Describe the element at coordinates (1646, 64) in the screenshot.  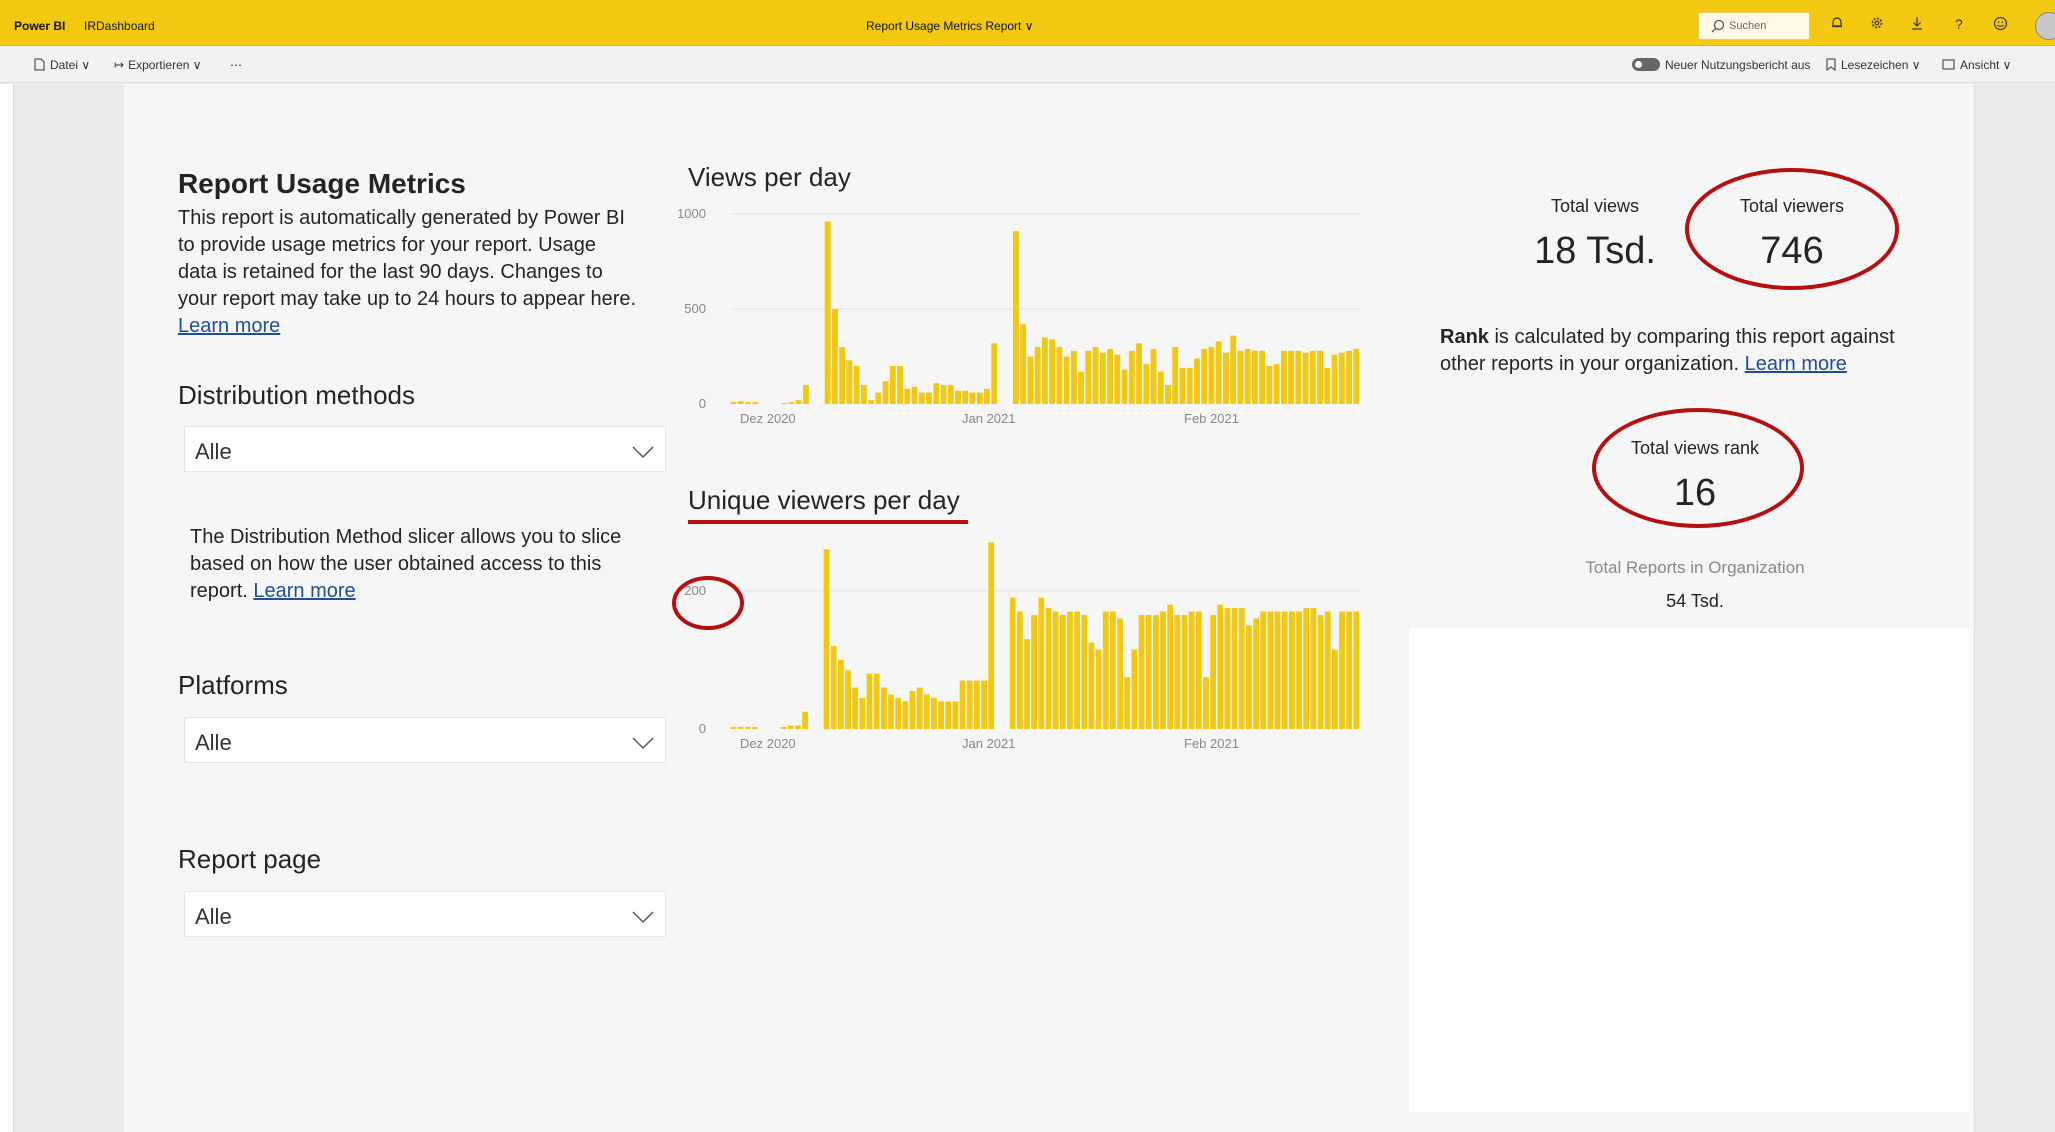
I see `toggle-switch-icon` at that location.